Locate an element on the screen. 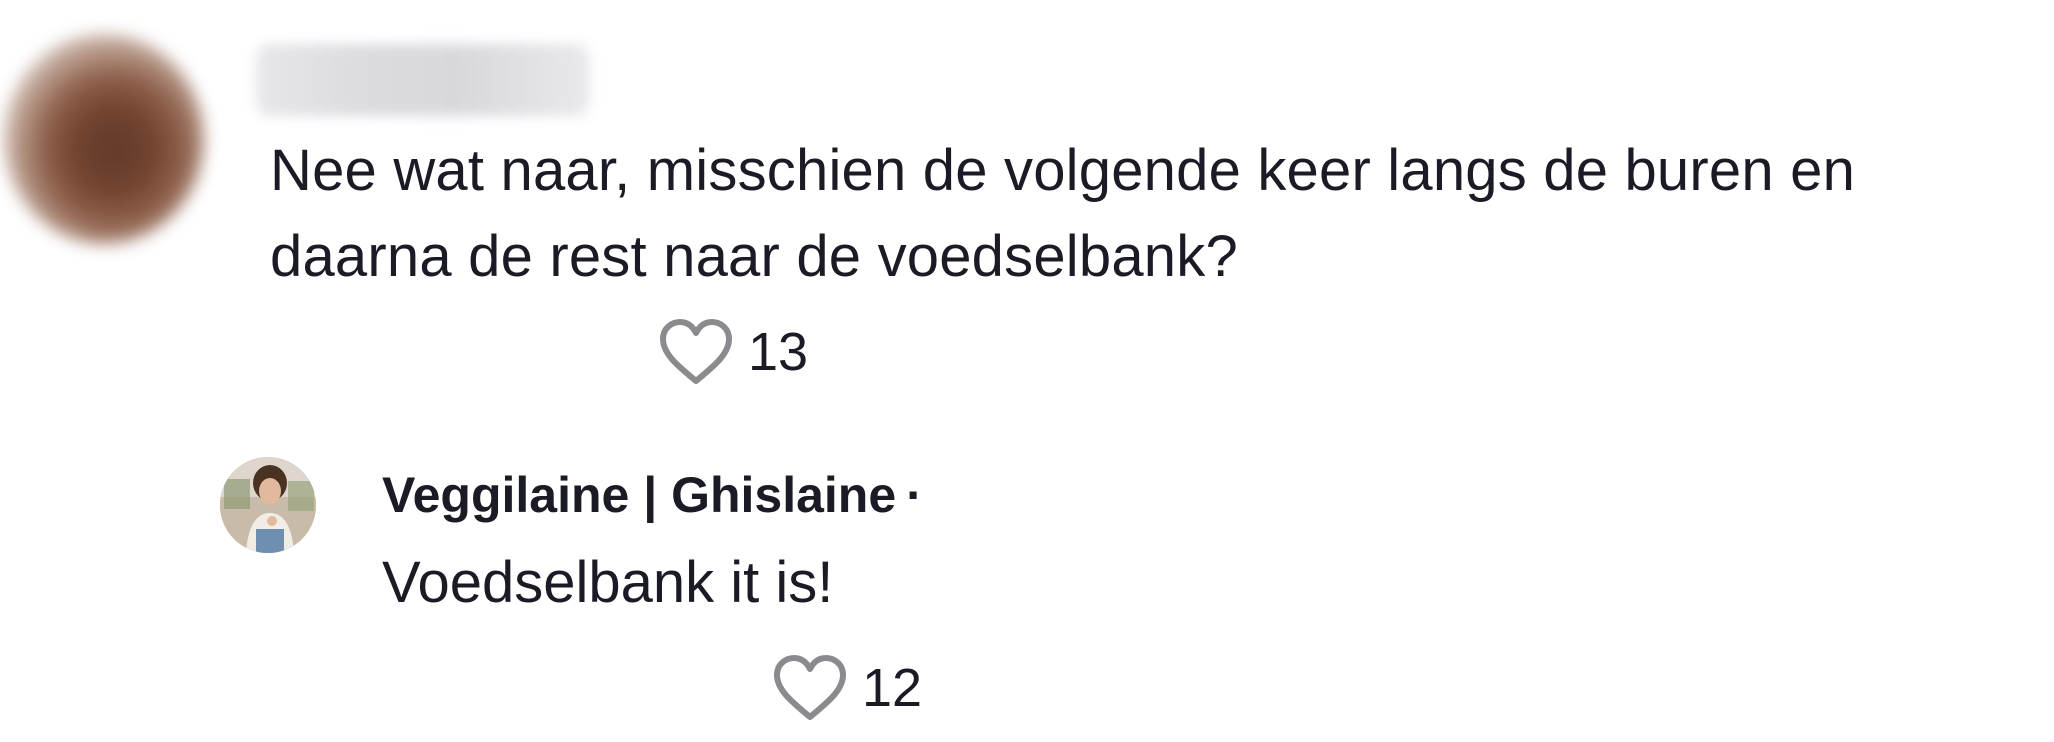 The image size is (2054, 742). reply-author-avatar is located at coordinates (268, 505).